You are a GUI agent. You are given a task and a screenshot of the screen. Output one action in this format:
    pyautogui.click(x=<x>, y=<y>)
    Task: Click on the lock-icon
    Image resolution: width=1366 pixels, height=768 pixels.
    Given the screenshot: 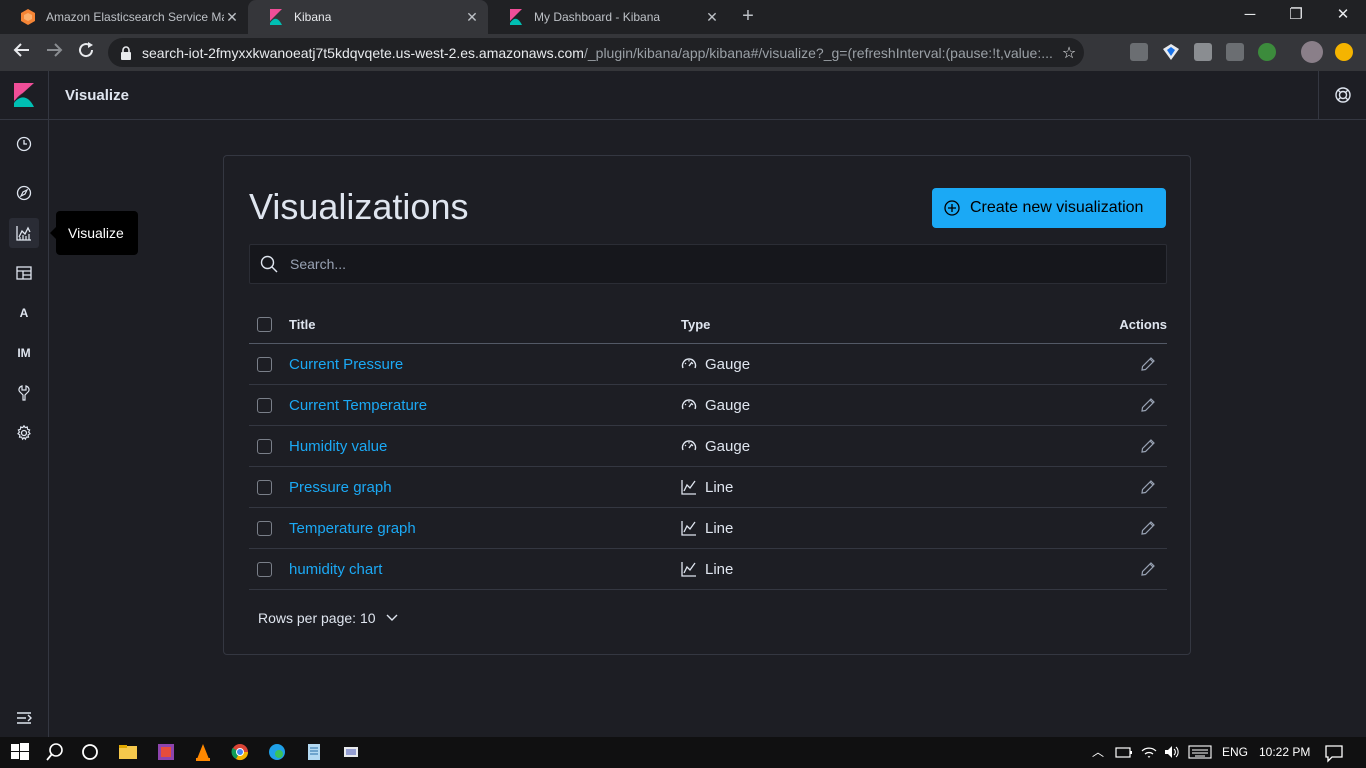 What is the action you would take?
    pyautogui.click(x=126, y=52)
    